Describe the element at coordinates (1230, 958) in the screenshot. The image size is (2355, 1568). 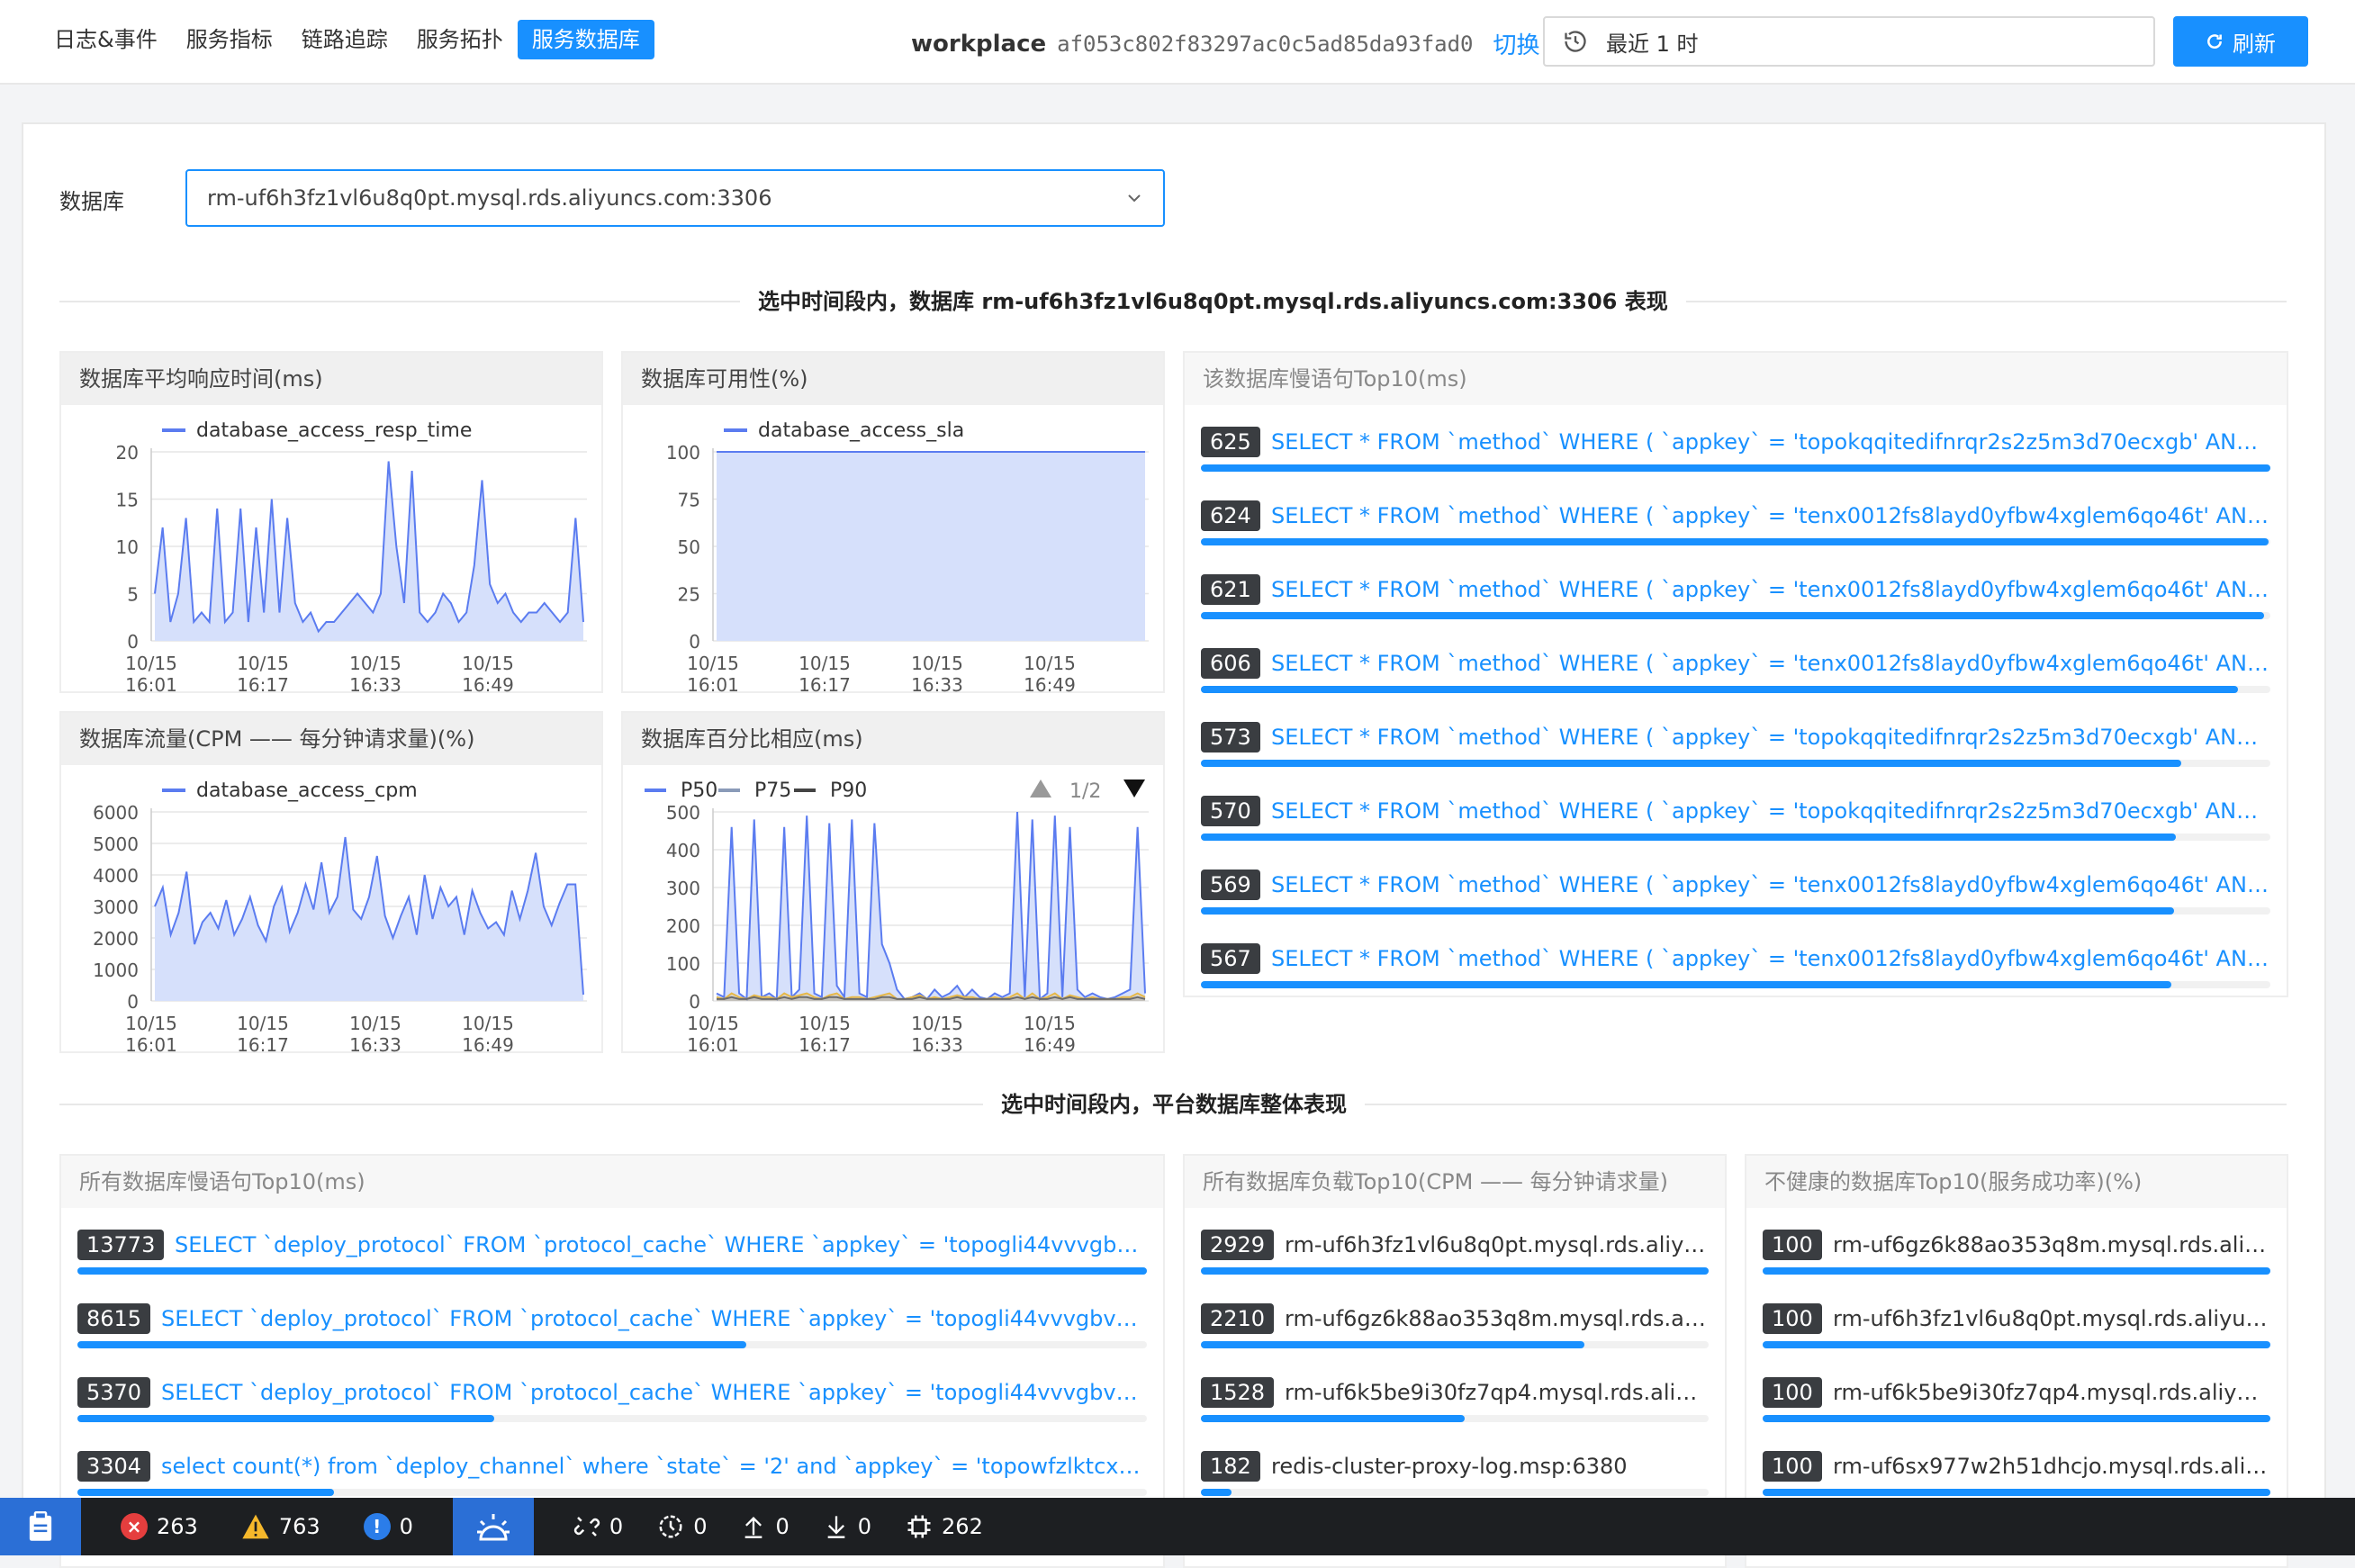
I see `value-badge: 567` at that location.